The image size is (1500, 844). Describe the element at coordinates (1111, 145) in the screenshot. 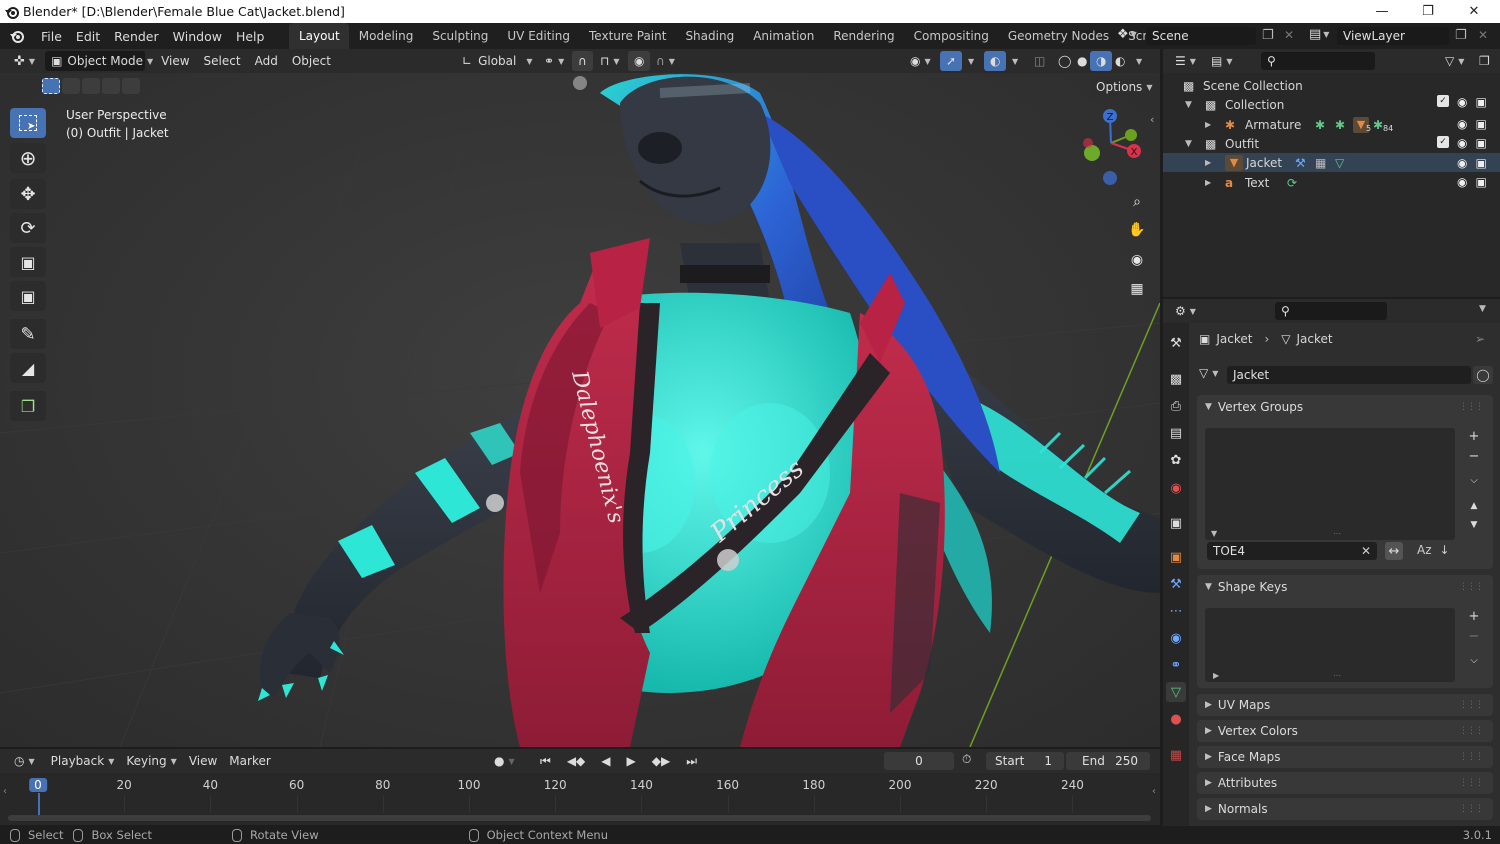

I see `navigation-gizmo: Z X` at that location.